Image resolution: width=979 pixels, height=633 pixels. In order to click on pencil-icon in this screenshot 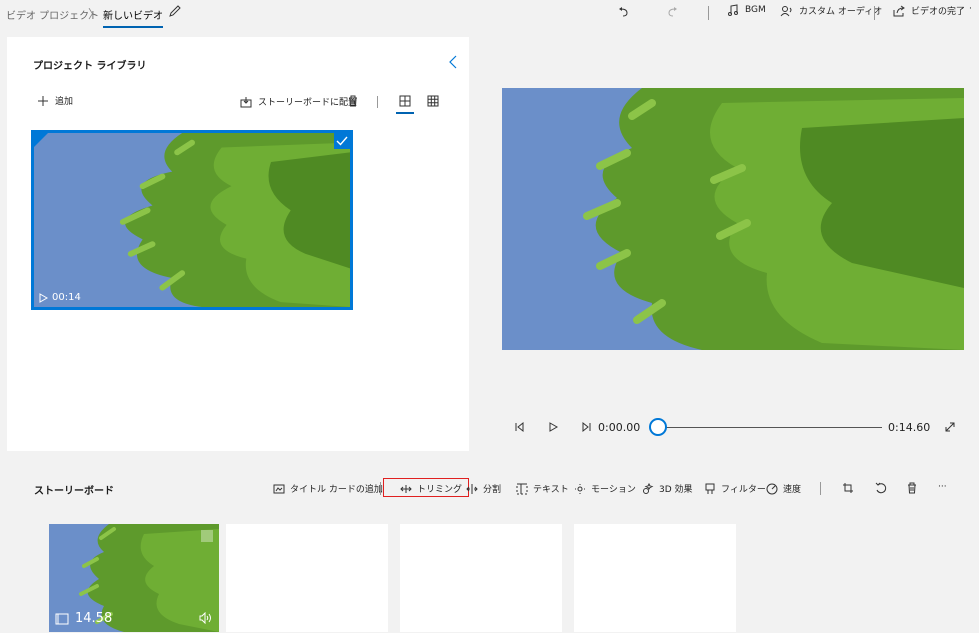, I will do `click(175, 11)`.